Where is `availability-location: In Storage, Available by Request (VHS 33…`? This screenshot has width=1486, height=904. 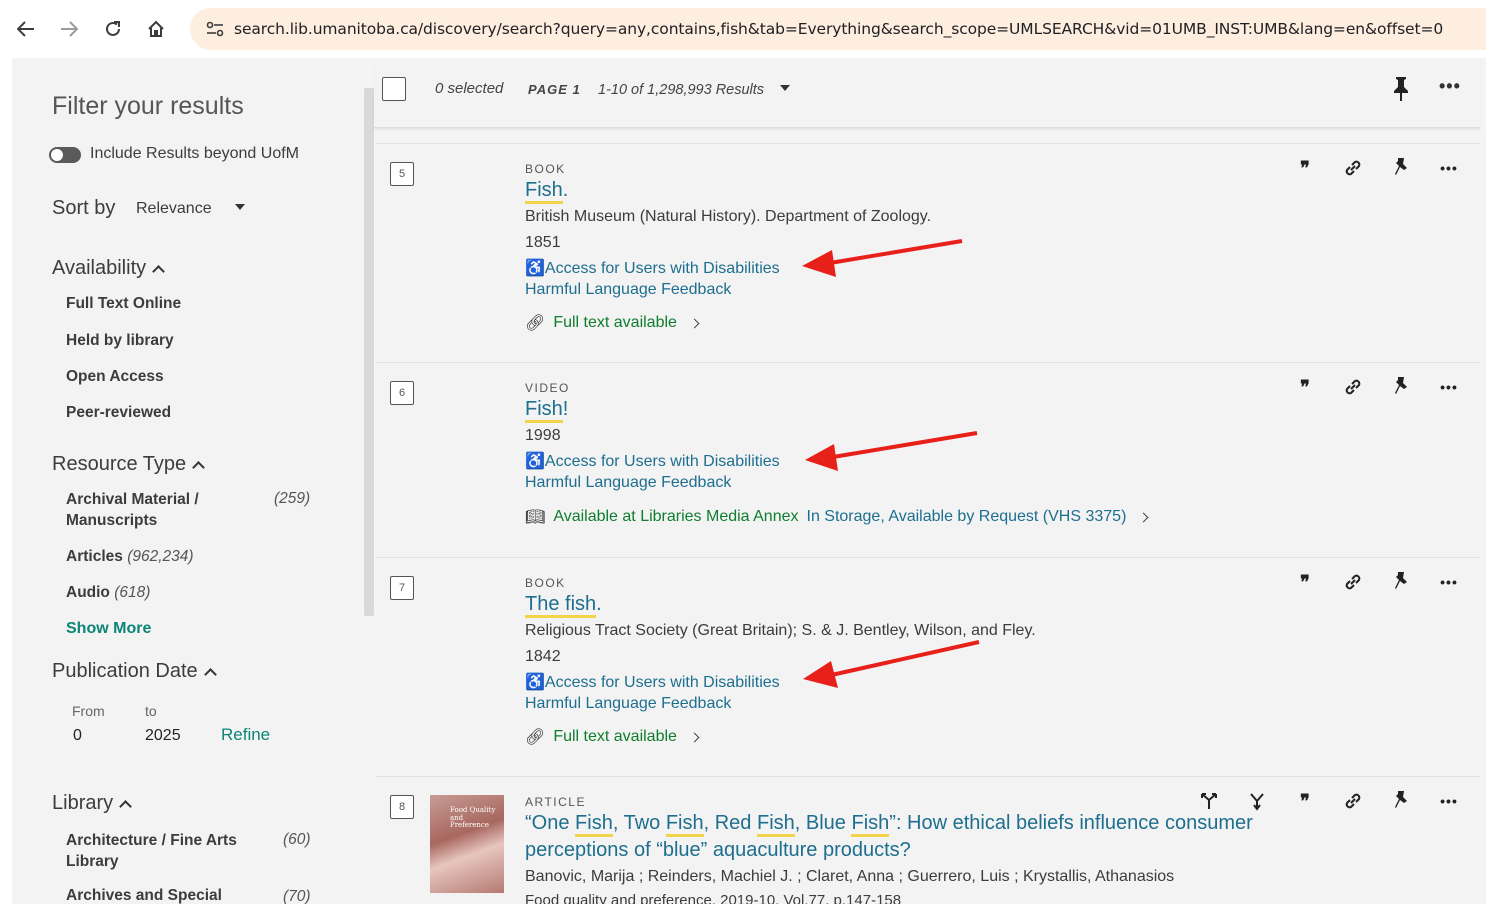
availability-location: In Storage, Available by Request (VHS 33… is located at coordinates (966, 516).